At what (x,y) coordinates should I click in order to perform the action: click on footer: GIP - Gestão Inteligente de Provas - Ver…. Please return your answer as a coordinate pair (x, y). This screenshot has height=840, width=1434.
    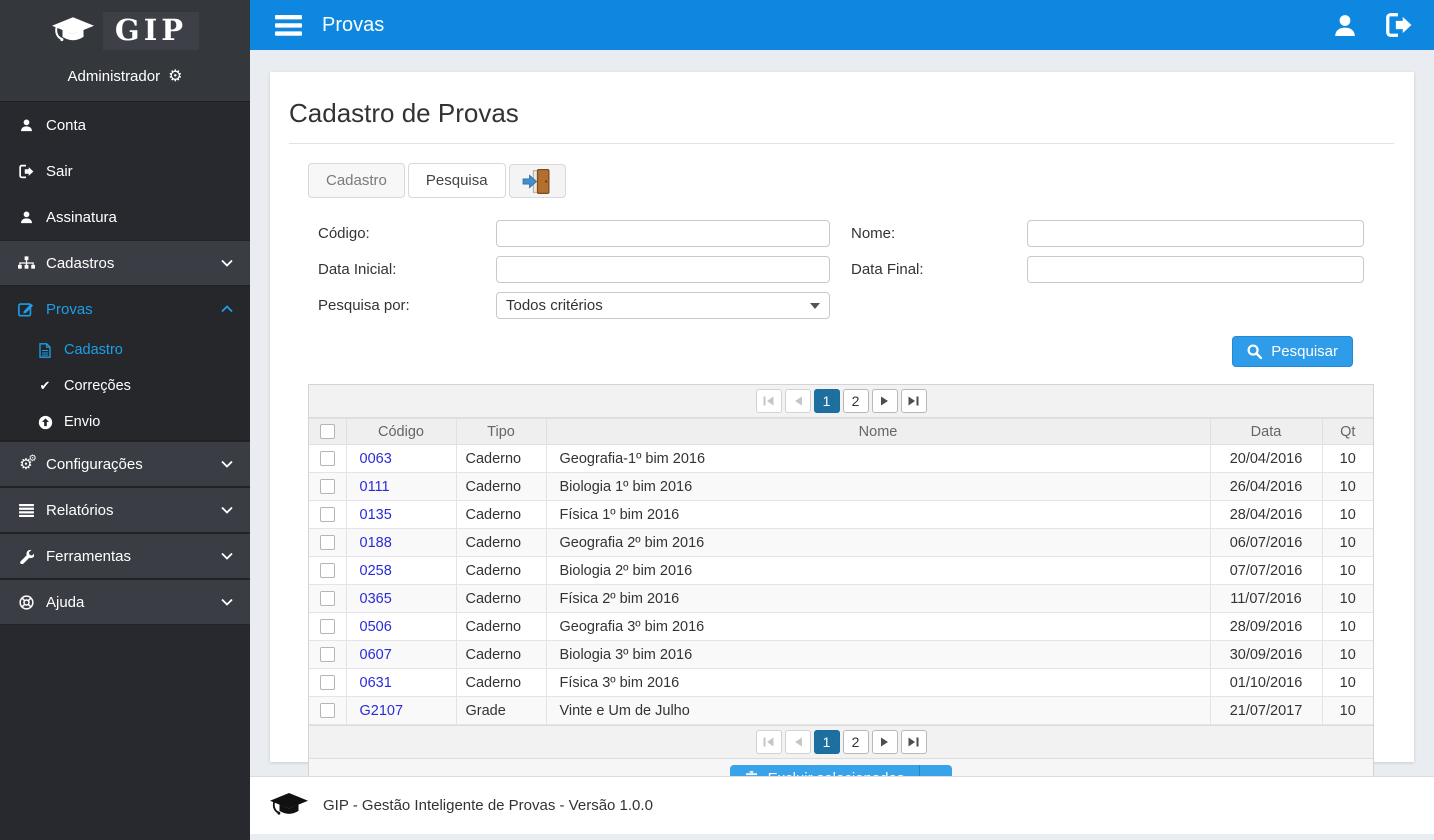
    Looking at the image, I should click on (842, 805).